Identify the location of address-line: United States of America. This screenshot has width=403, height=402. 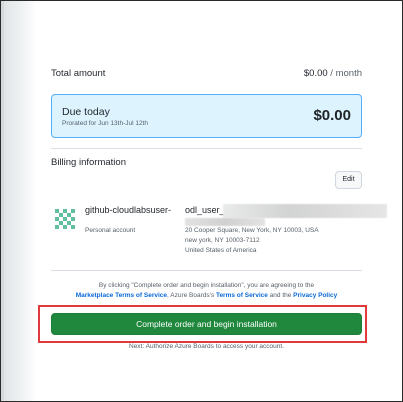
(221, 250).